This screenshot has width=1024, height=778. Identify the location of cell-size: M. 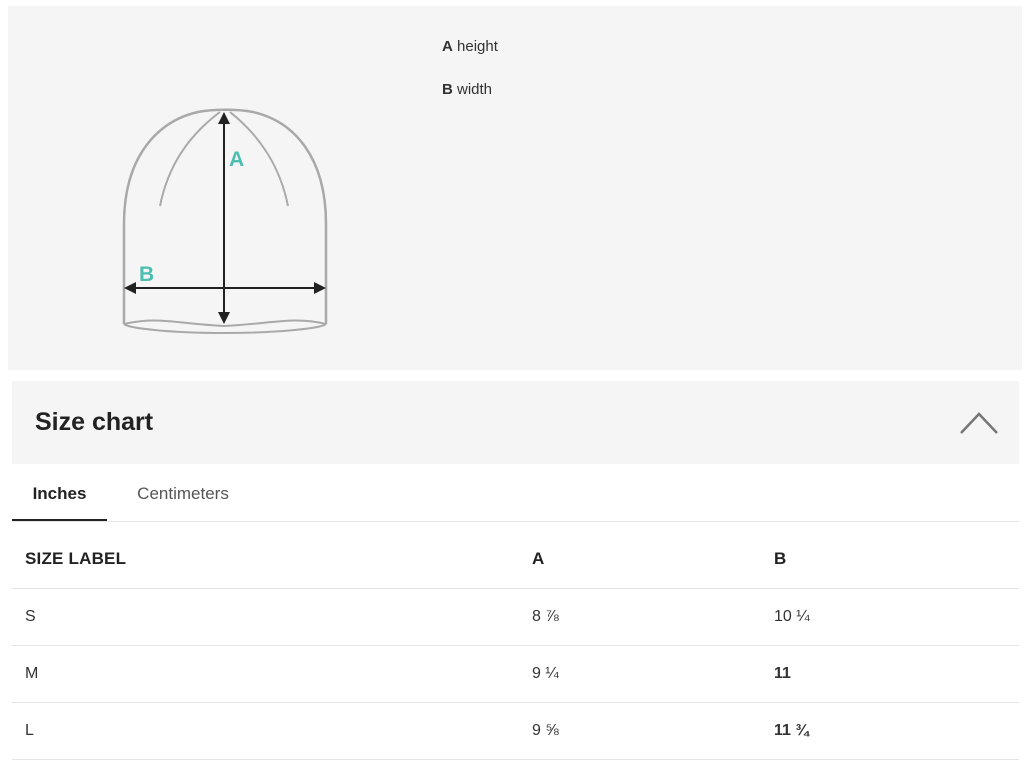
(32, 673).